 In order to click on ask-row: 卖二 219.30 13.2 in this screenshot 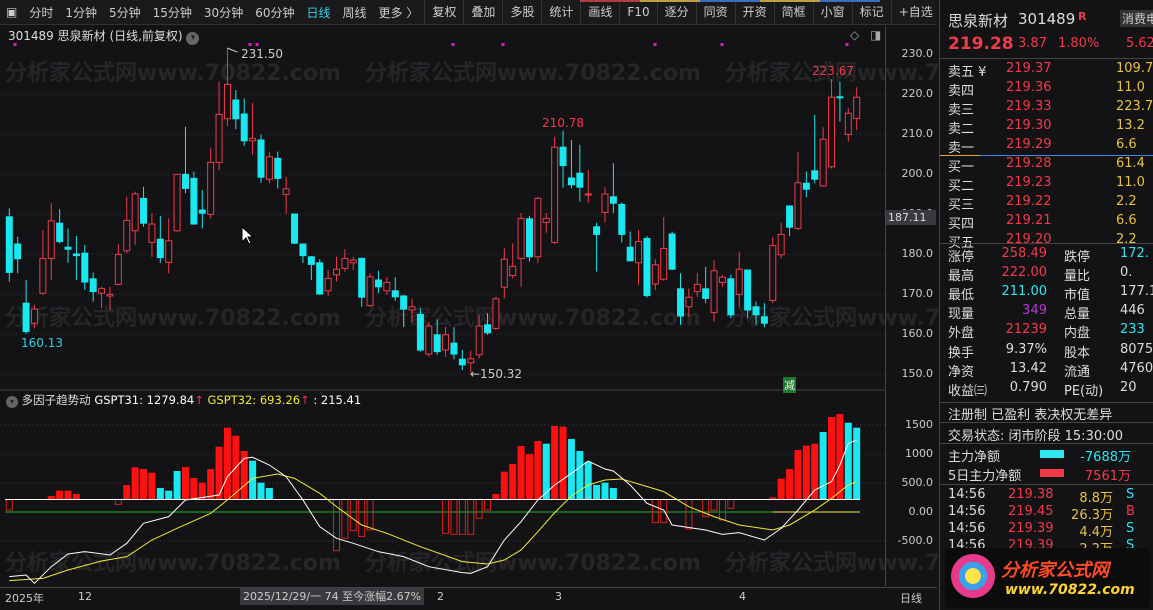, I will do `click(1050, 127)`.